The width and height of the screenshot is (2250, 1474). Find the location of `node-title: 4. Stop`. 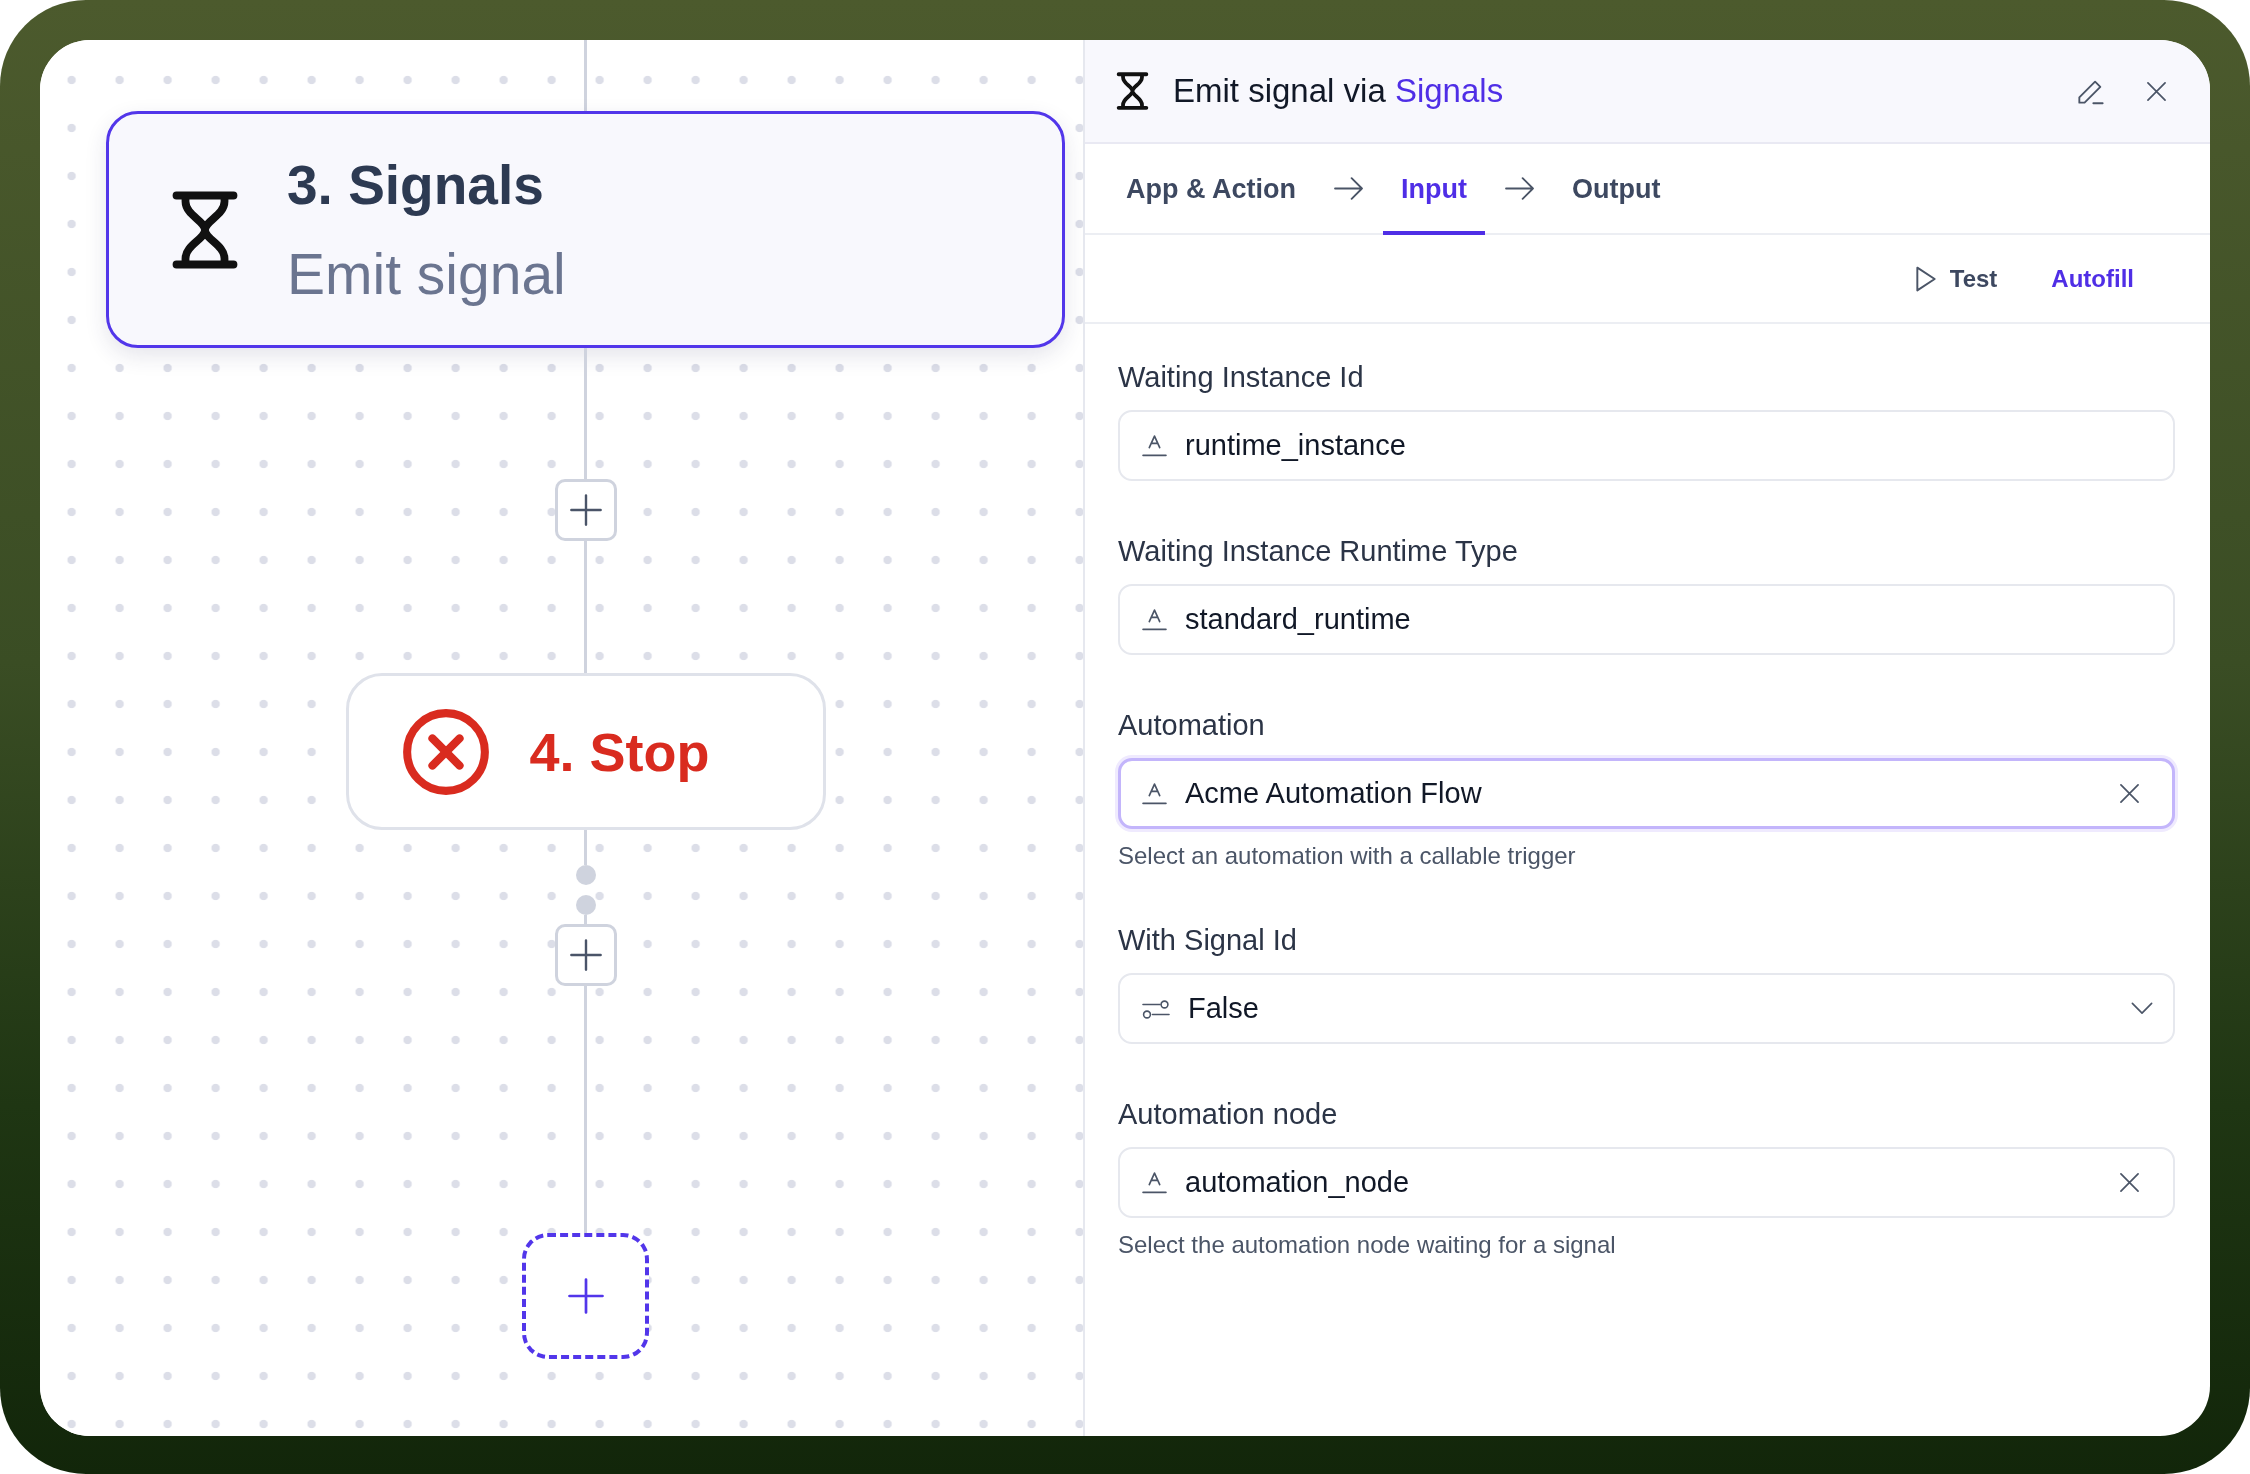

node-title: 4. Stop is located at coordinates (619, 751).